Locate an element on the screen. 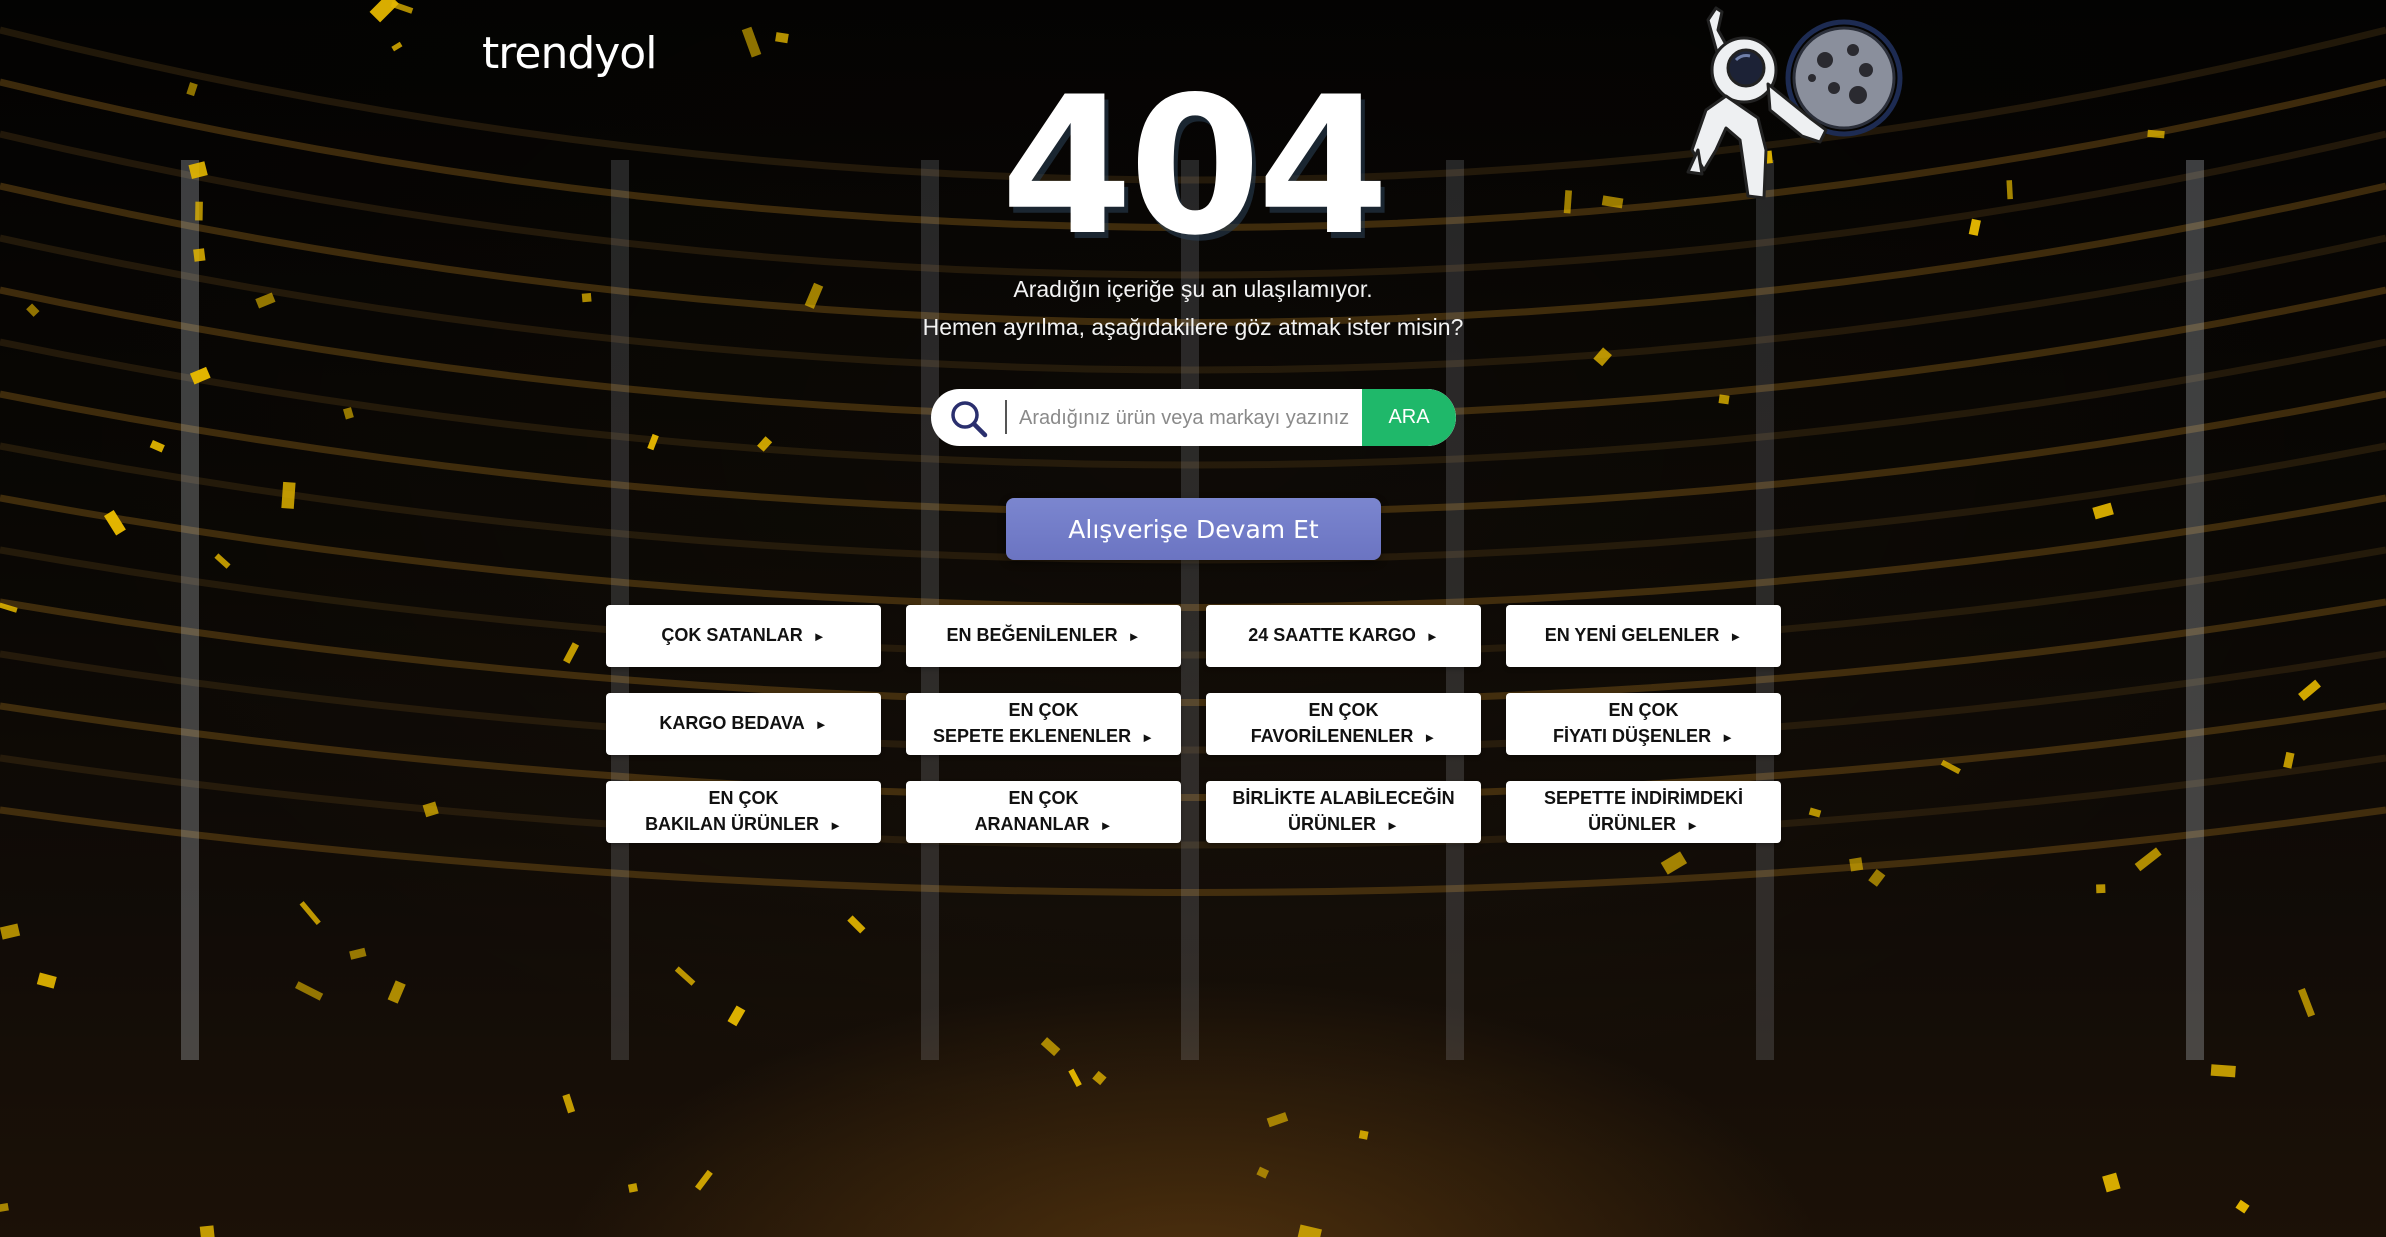 This screenshot has height=1237, width=2386. shortcut-label: EN ÇOK FİYATI DÜŞENLER ► is located at coordinates (1643, 724).